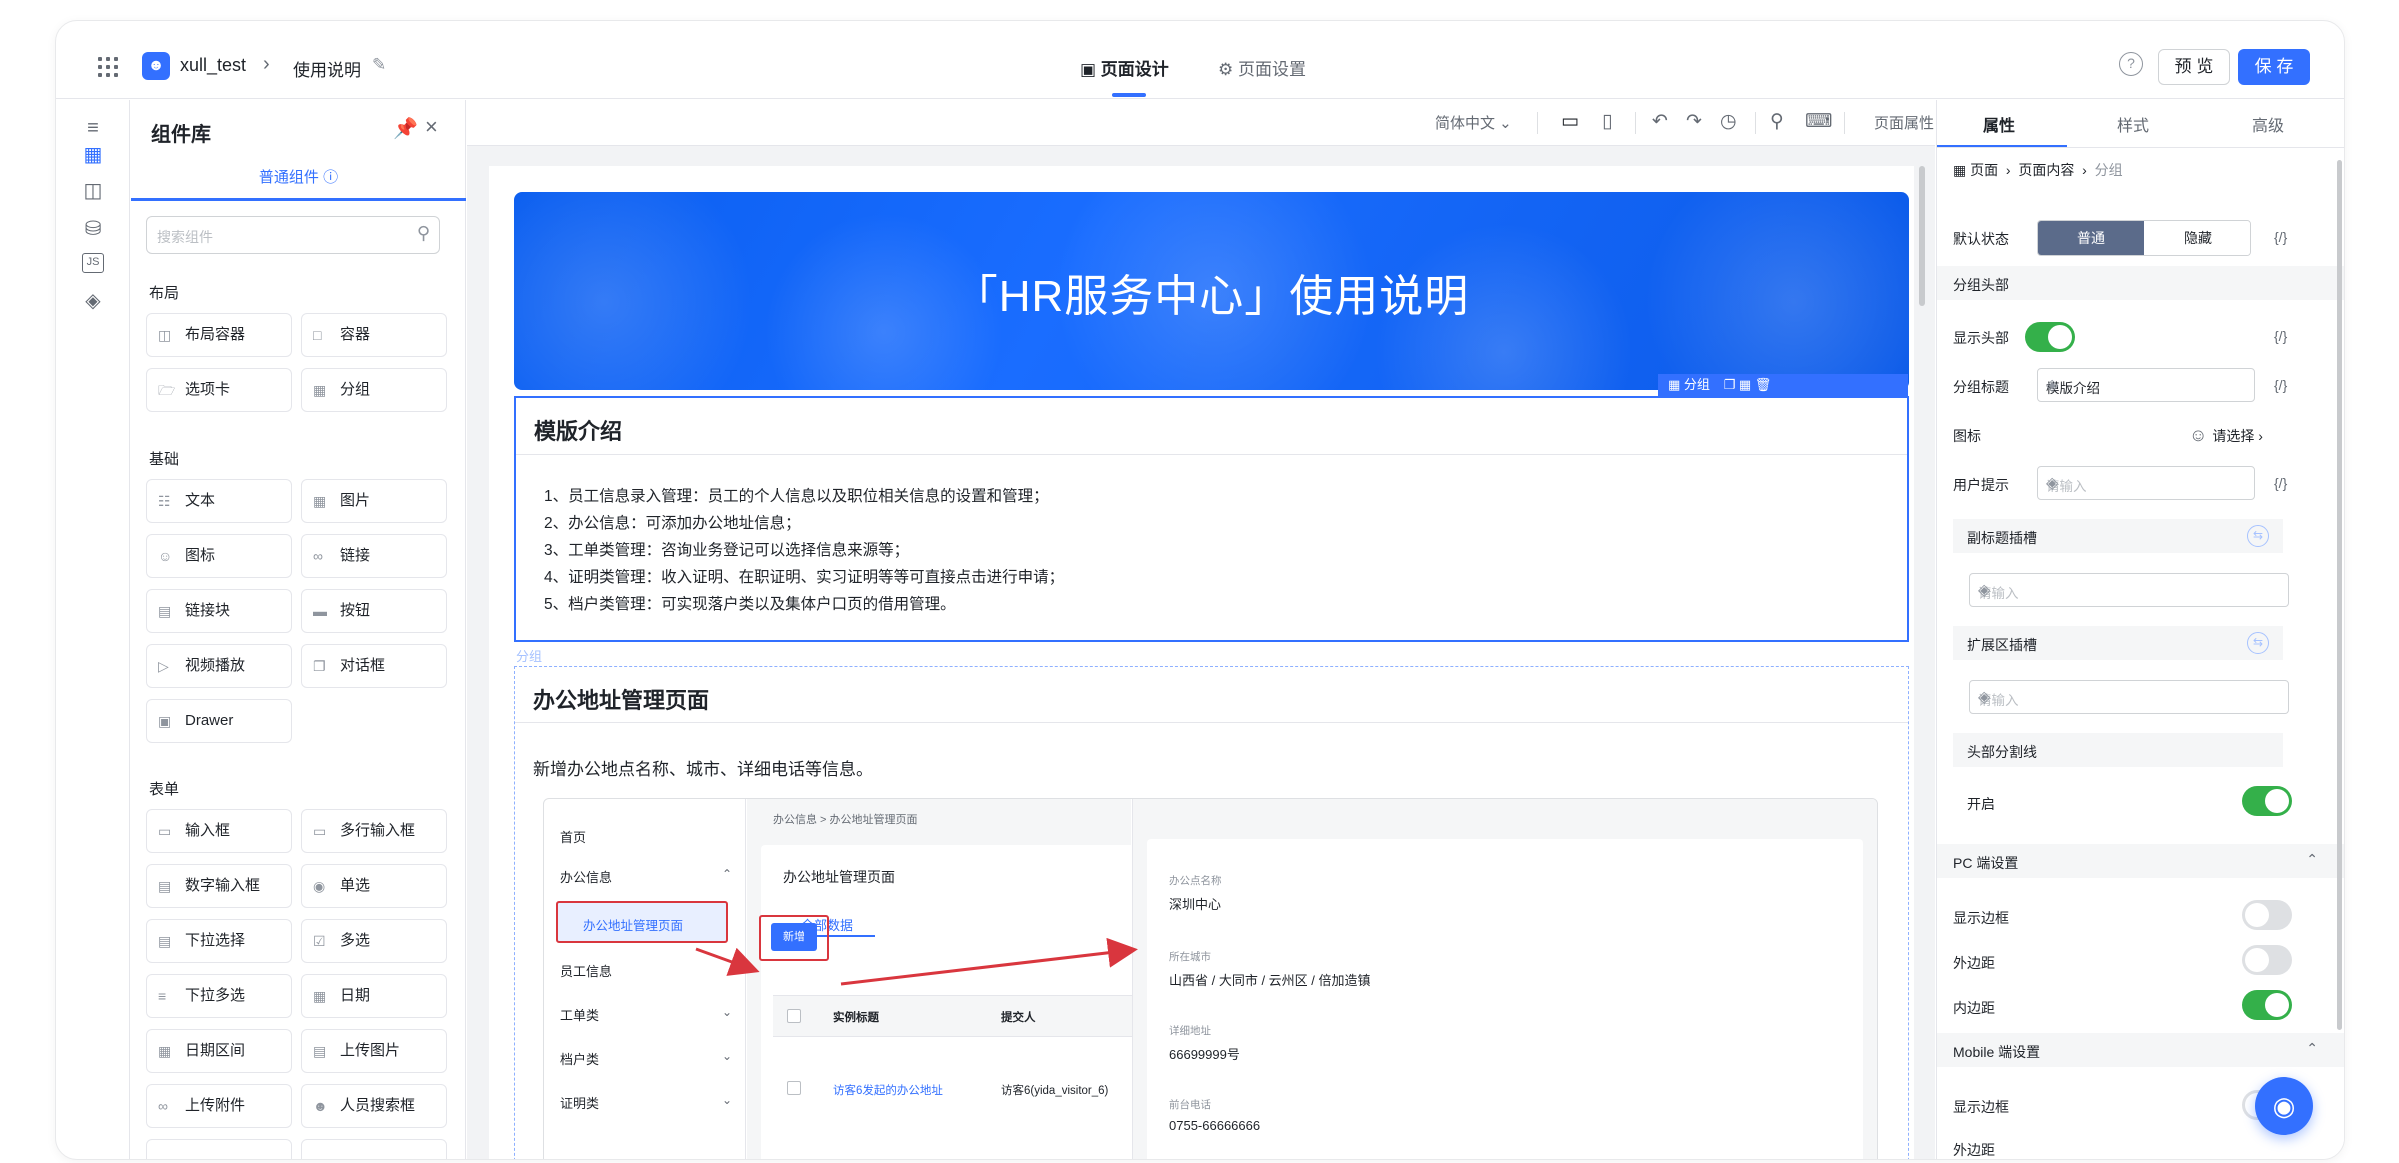  I want to click on screenshot-field-value: 66699999号, so click(1204, 1054).